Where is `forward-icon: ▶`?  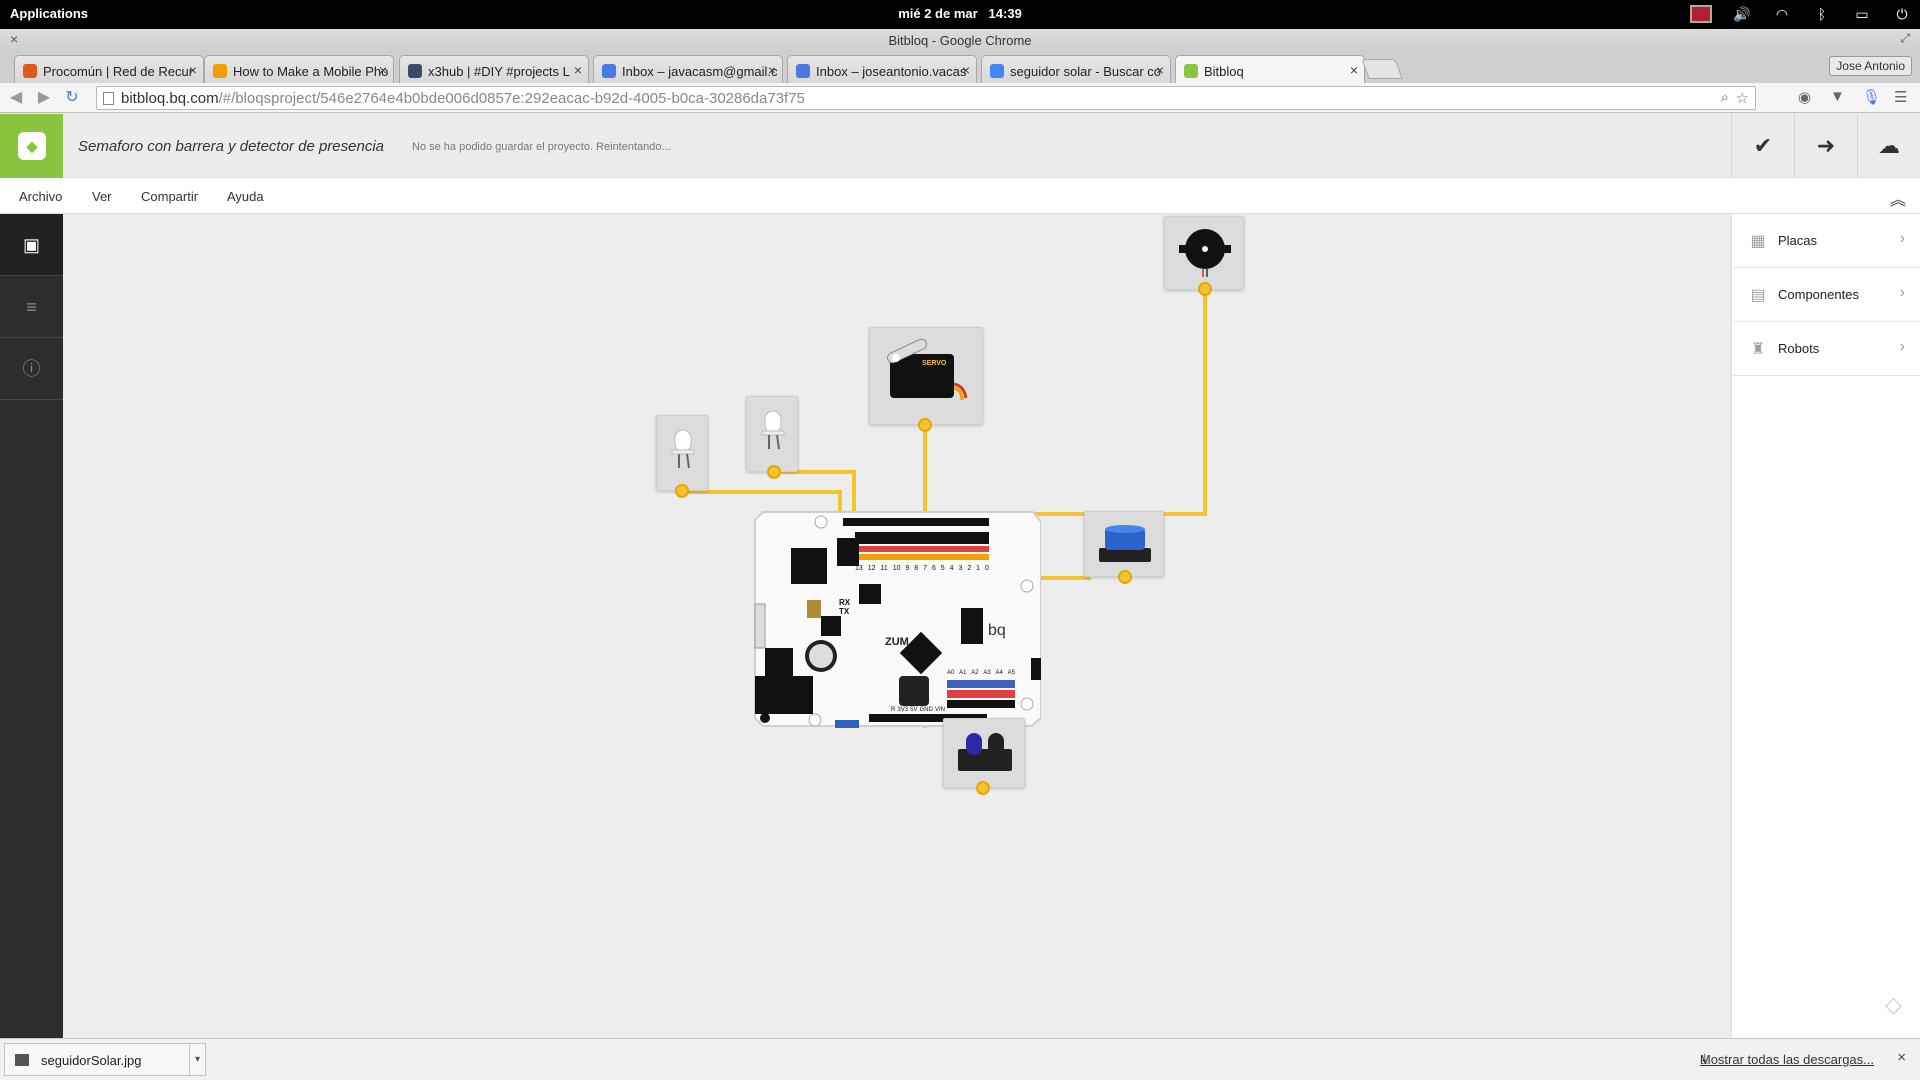
forward-icon: ▶ is located at coordinates (44, 97).